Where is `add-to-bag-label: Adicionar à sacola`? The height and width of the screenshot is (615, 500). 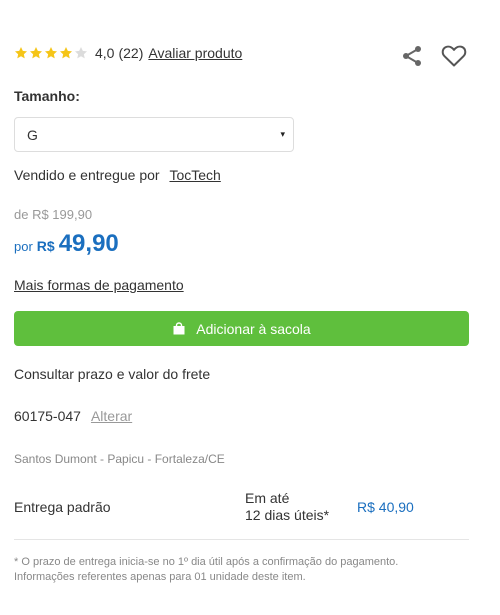 add-to-bag-label: Adicionar à sacola is located at coordinates (253, 328).